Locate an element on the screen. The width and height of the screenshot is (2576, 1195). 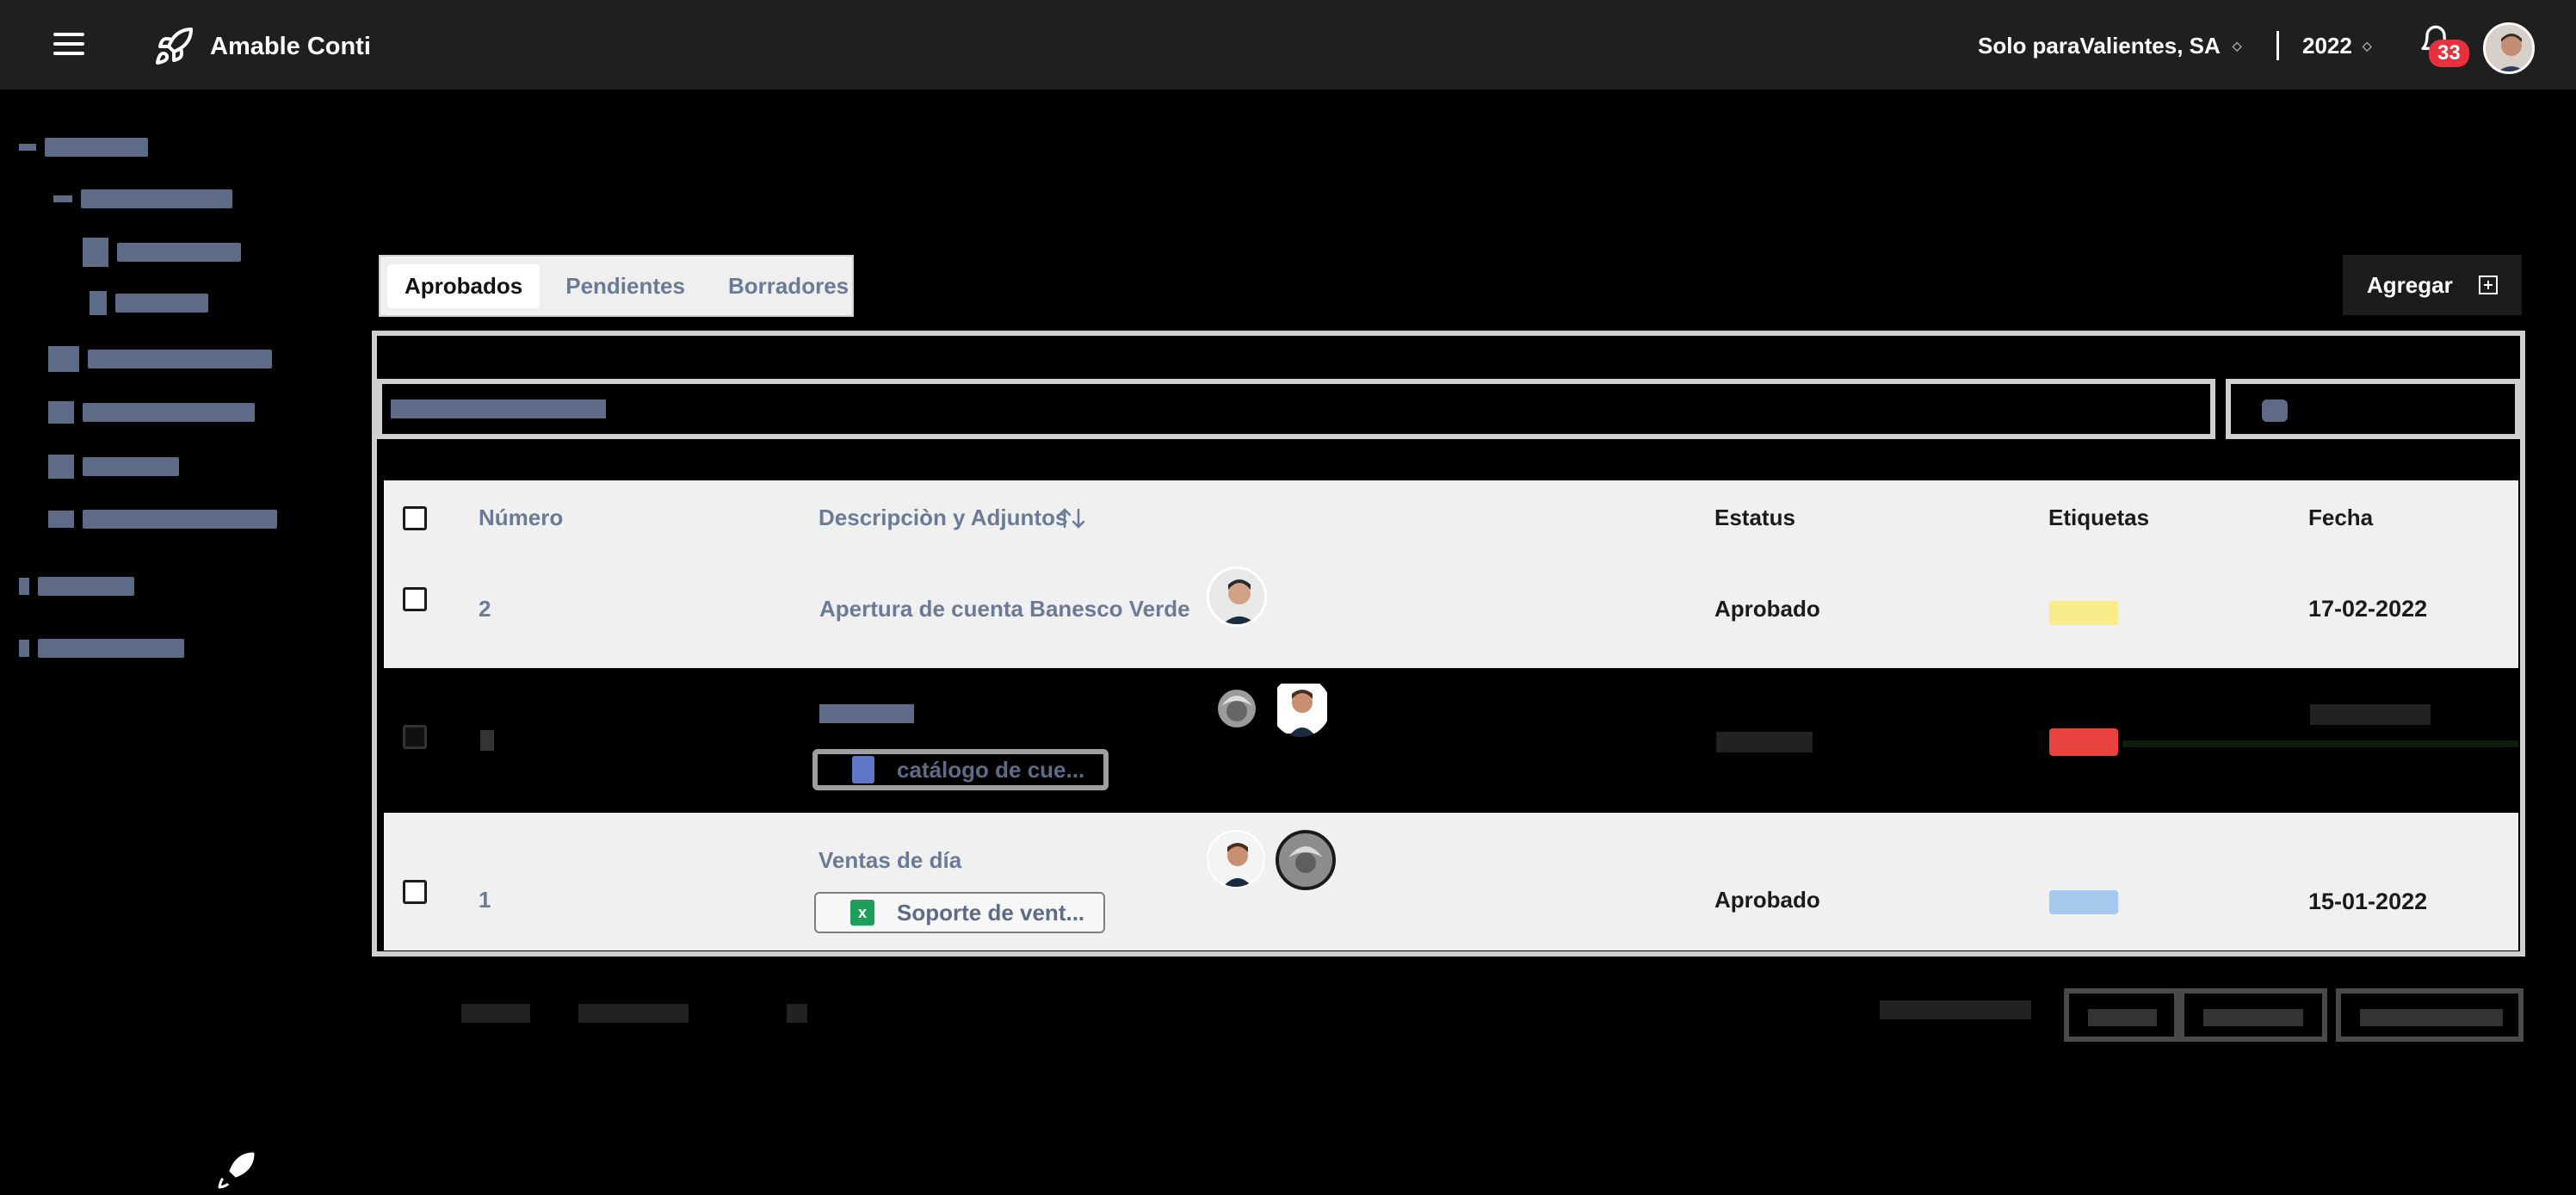
card-icon is located at coordinates (61, 519).